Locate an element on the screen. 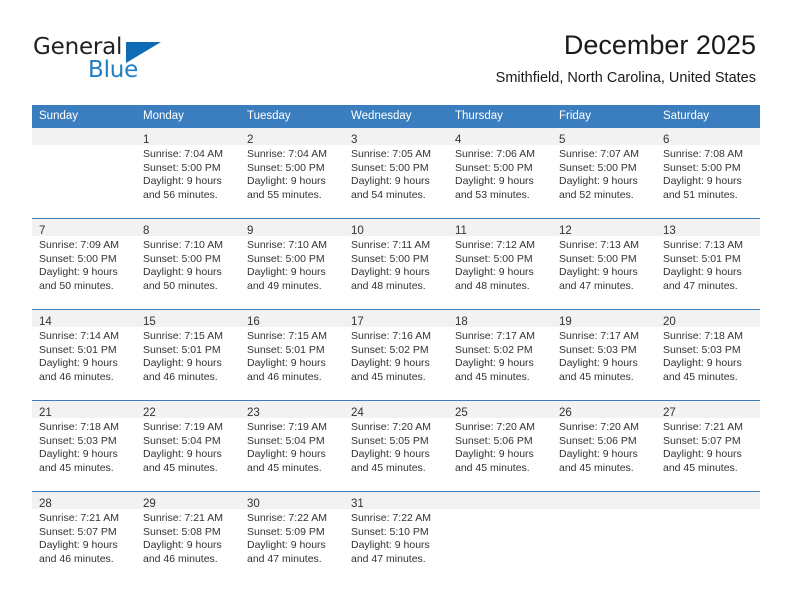 The image size is (792, 612). day-number: 26 is located at coordinates (565, 413).